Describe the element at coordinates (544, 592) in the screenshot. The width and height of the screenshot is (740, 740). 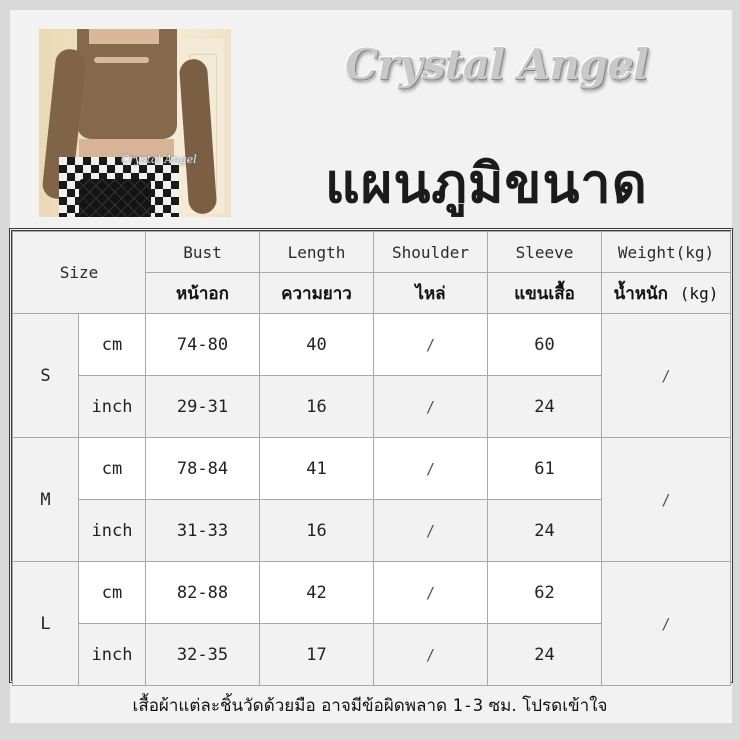
I see `sleeve-cell: 62` at that location.